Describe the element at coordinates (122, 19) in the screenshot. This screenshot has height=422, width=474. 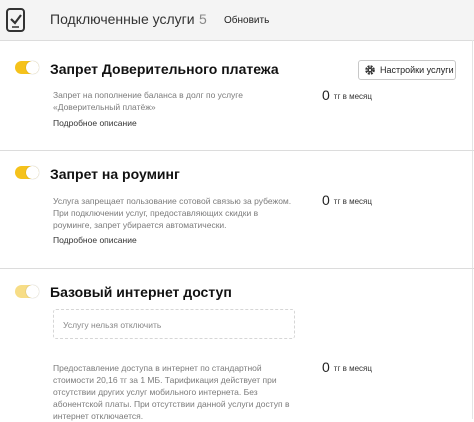
I see `page-title: Подключенные услуги` at that location.